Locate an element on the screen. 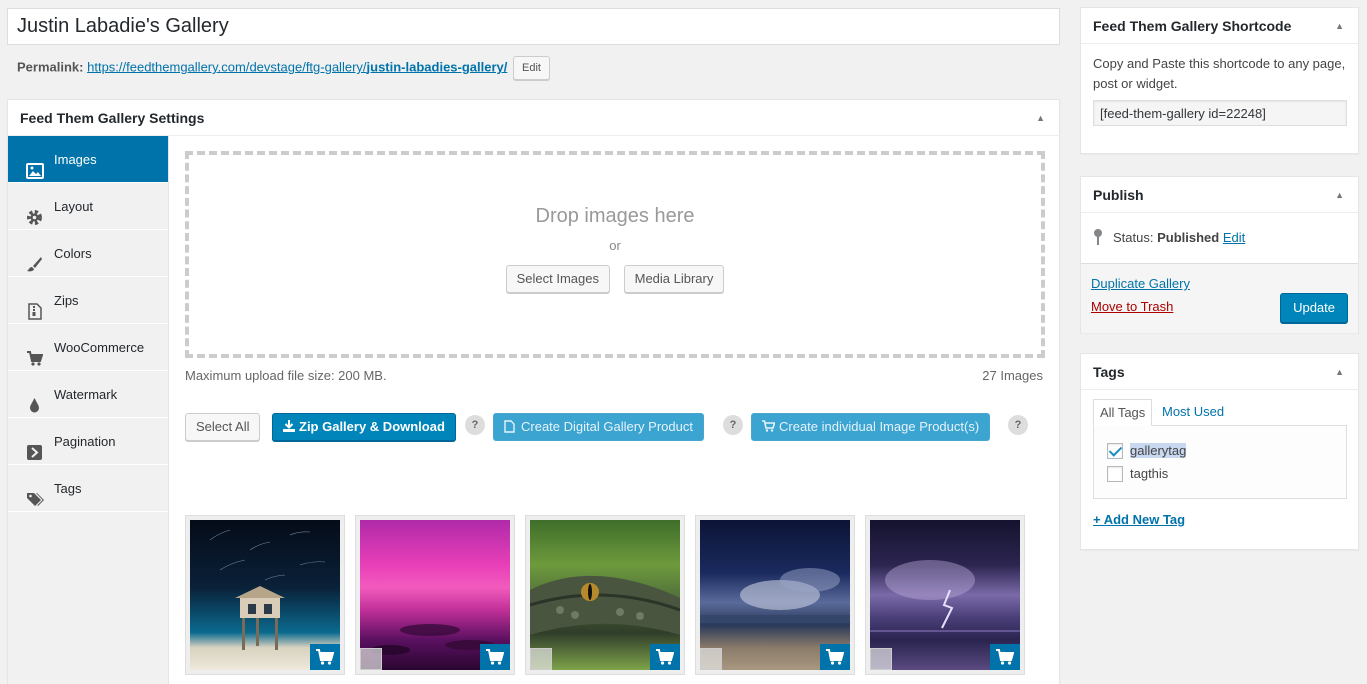 This screenshot has height=684, width=1367. dropzone-or: or is located at coordinates (615, 245).